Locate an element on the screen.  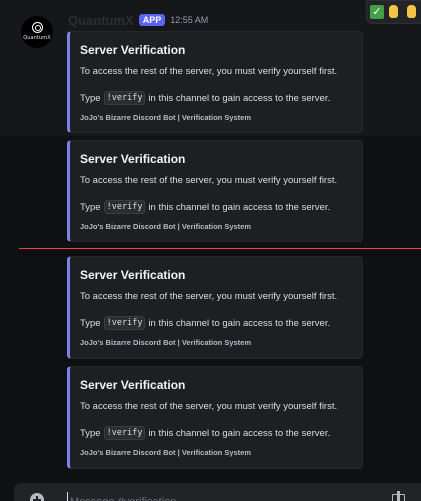
gift-icon is located at coordinates (398, 496).